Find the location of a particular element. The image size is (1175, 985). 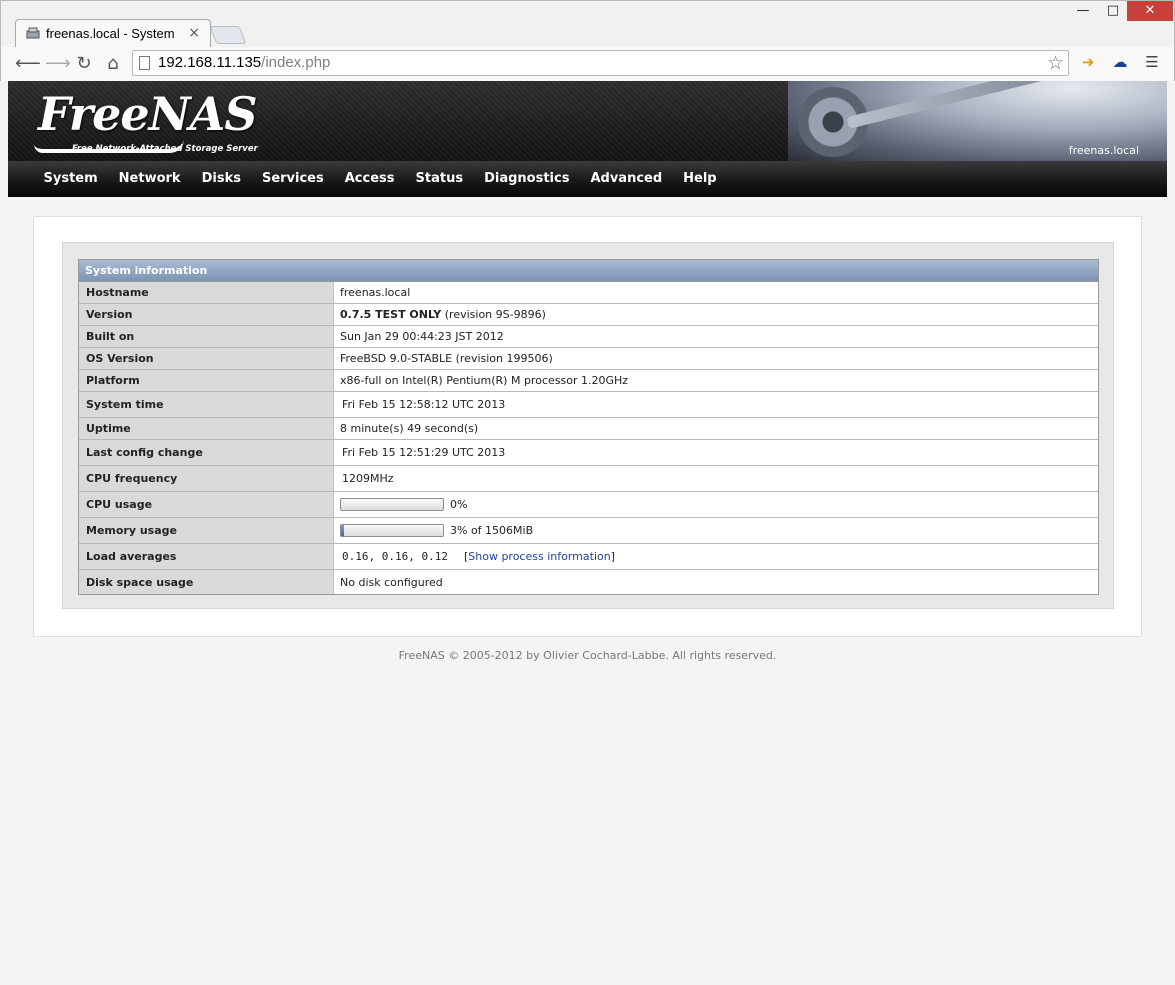

favicon-icon is located at coordinates (33, 33).